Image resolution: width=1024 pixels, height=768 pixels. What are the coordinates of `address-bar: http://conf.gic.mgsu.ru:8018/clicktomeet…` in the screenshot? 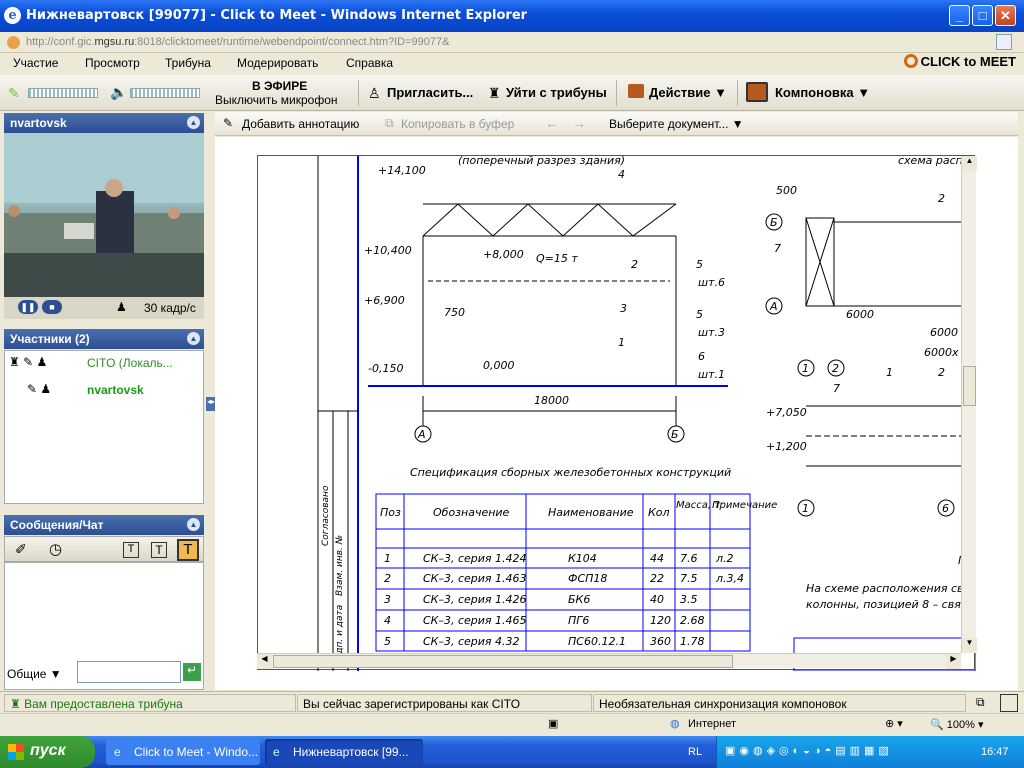 It's located at (512, 42).